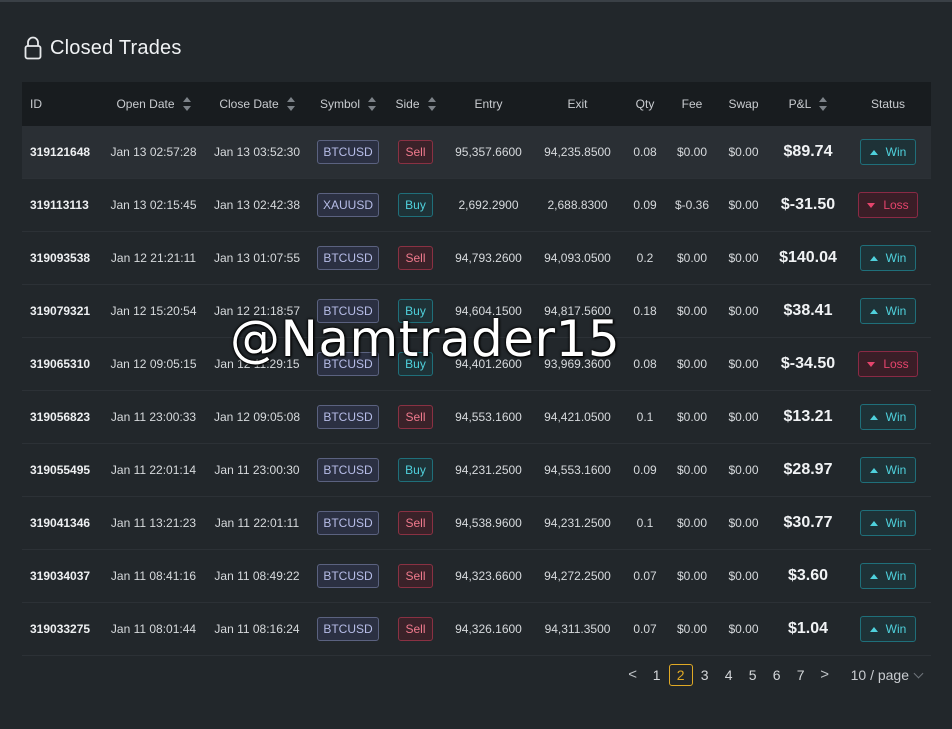 This screenshot has height=729, width=952. Describe the element at coordinates (645, 205) in the screenshot. I see `quantity: 0.09` at that location.